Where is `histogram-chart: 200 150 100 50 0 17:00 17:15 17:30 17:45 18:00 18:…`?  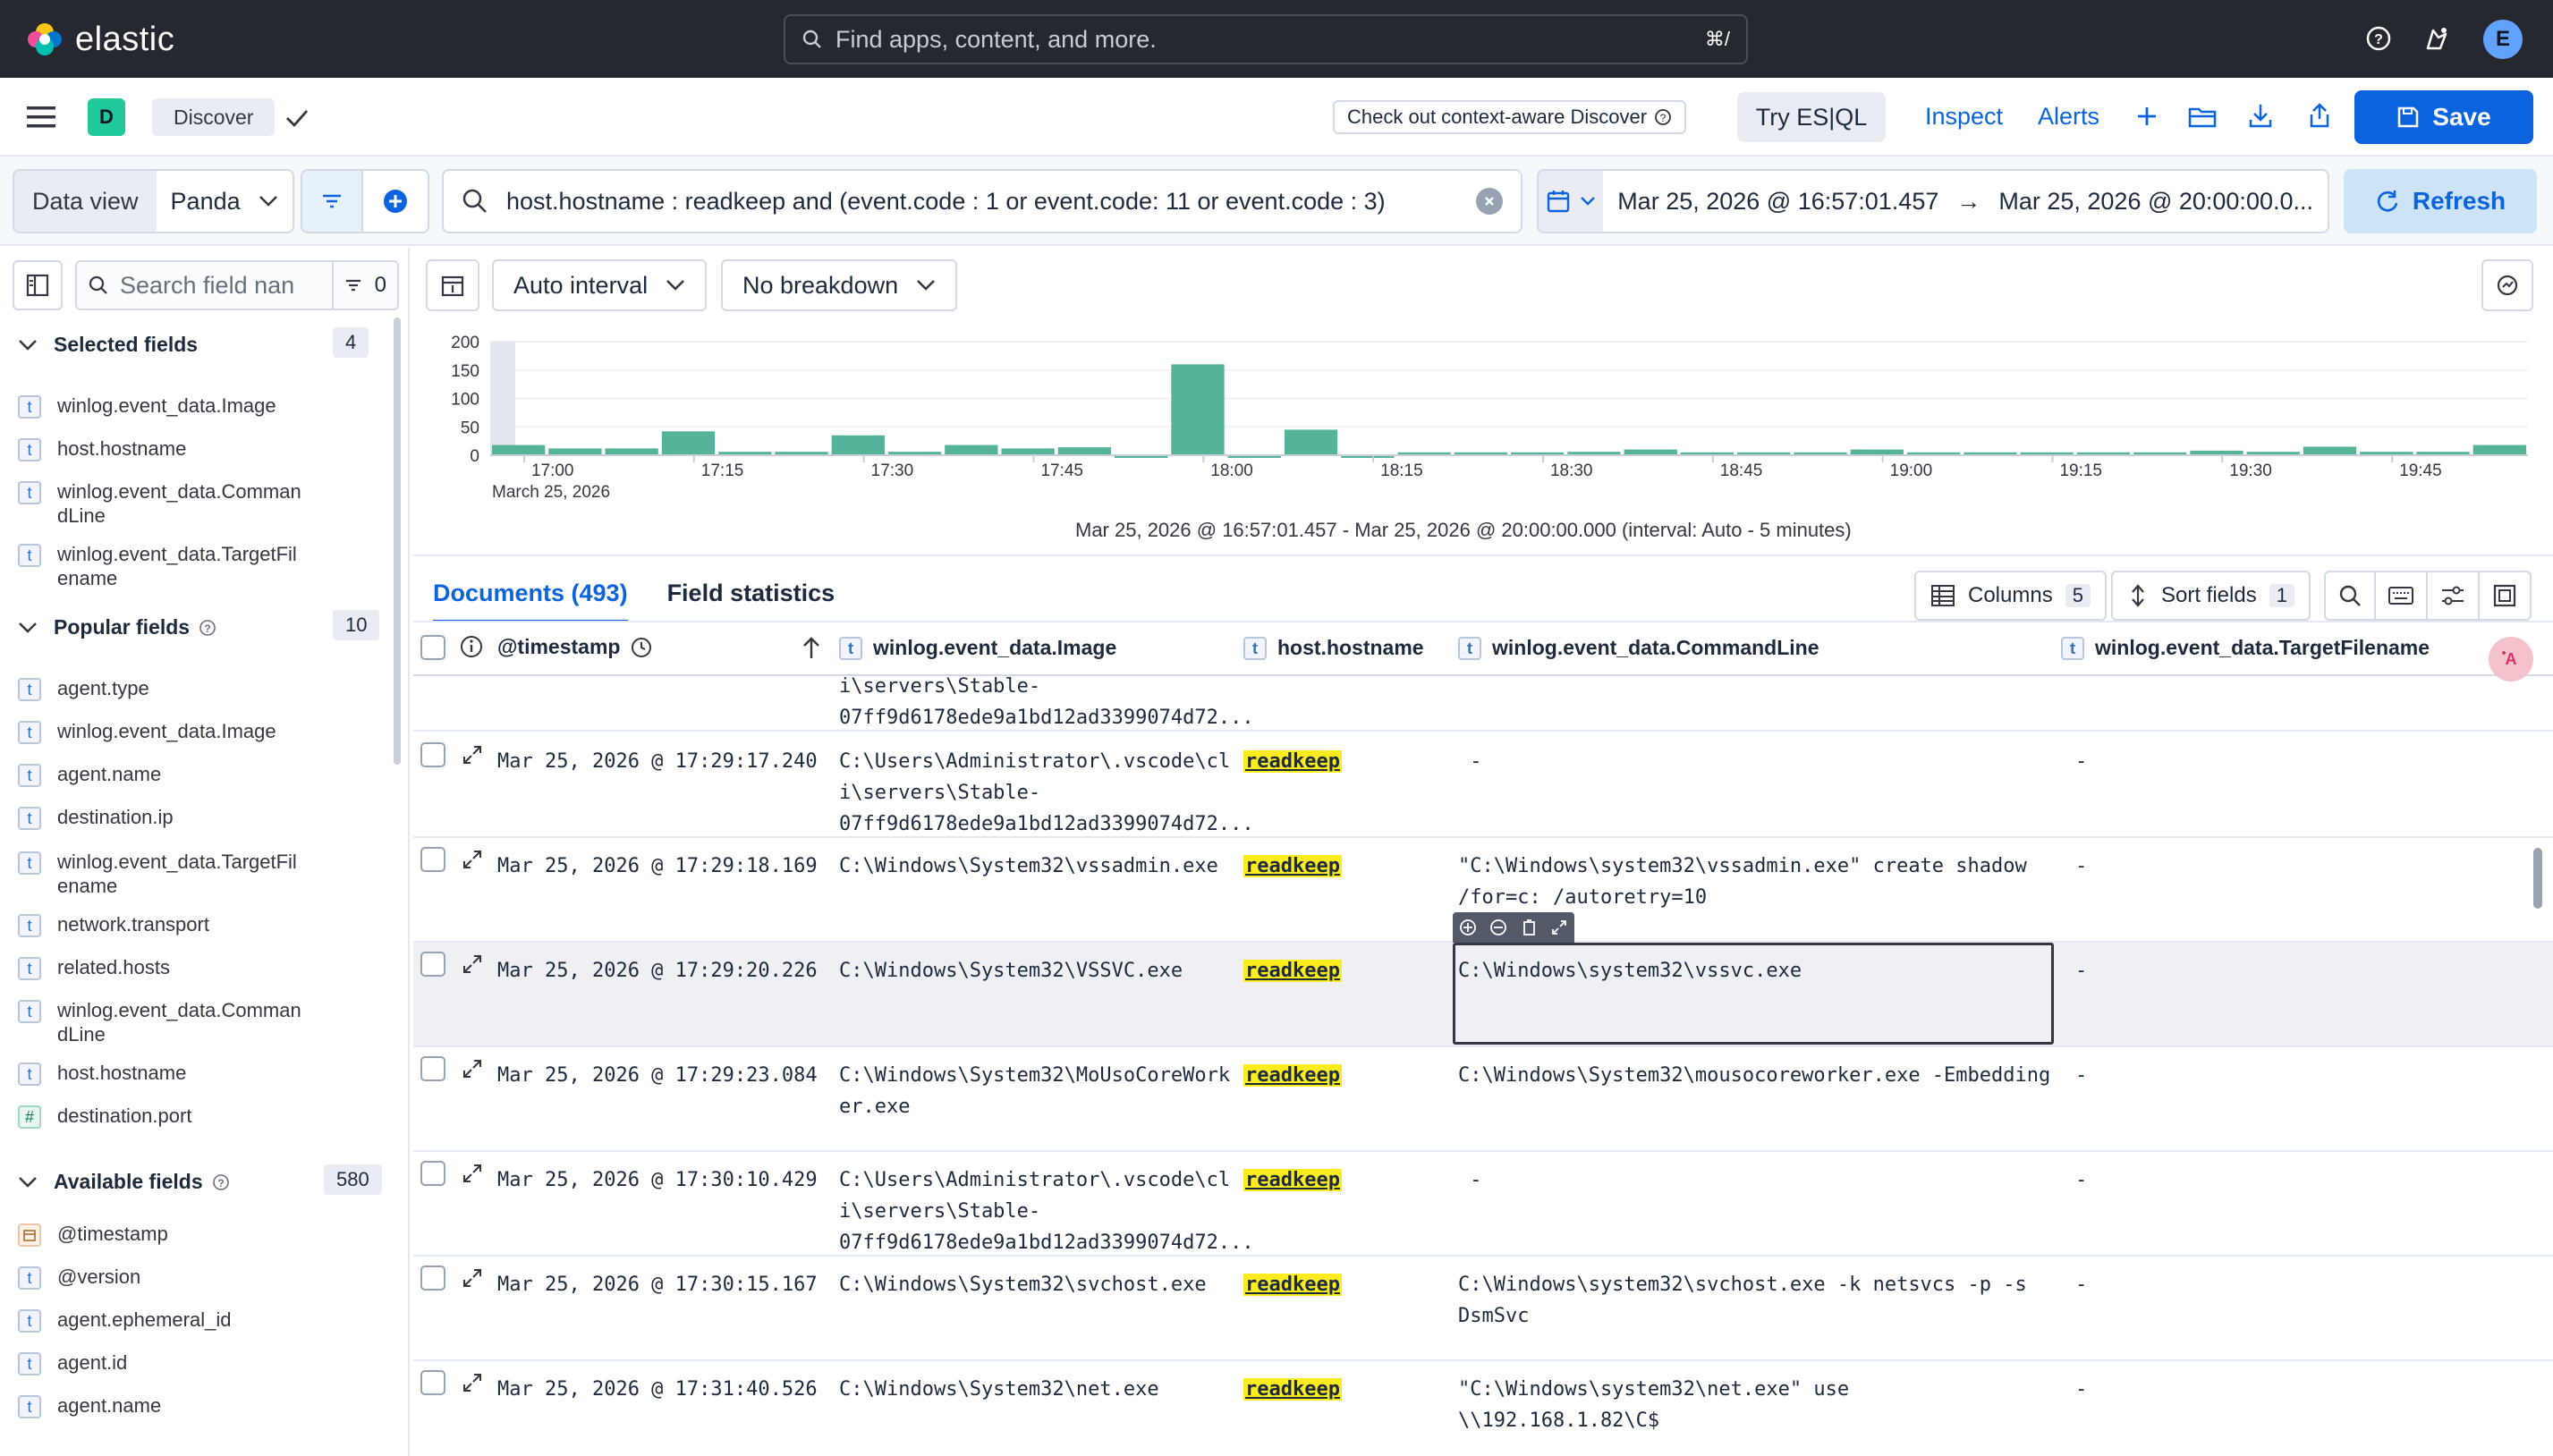 histogram-chart: 200 150 100 50 0 17:00 17:15 17:30 17:45 18:00 18:… is located at coordinates (1486, 415).